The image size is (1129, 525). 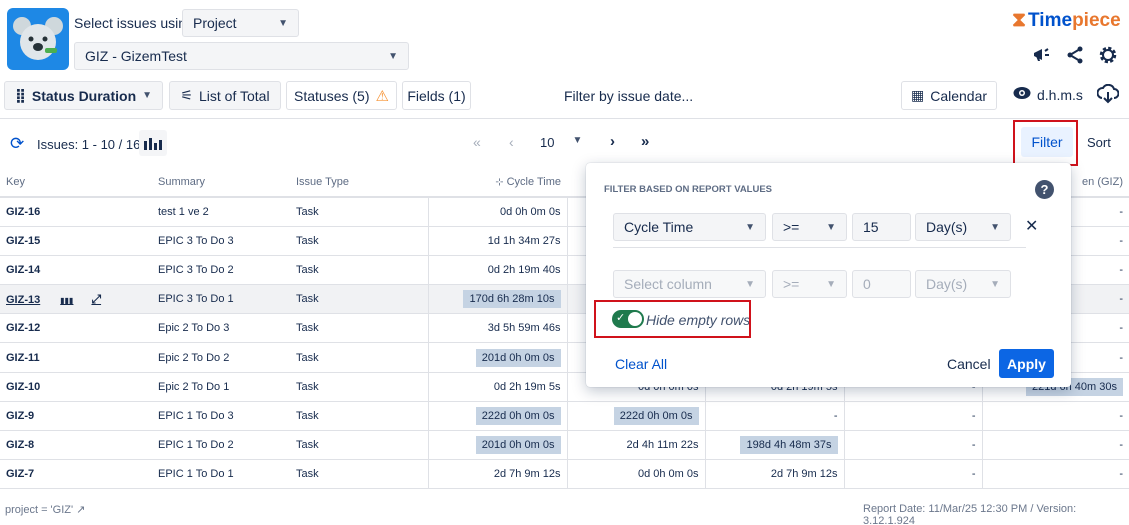 What do you see at coordinates (533, 181) in the screenshot?
I see `col-cycle-time-label: Cycle Time` at bounding box center [533, 181].